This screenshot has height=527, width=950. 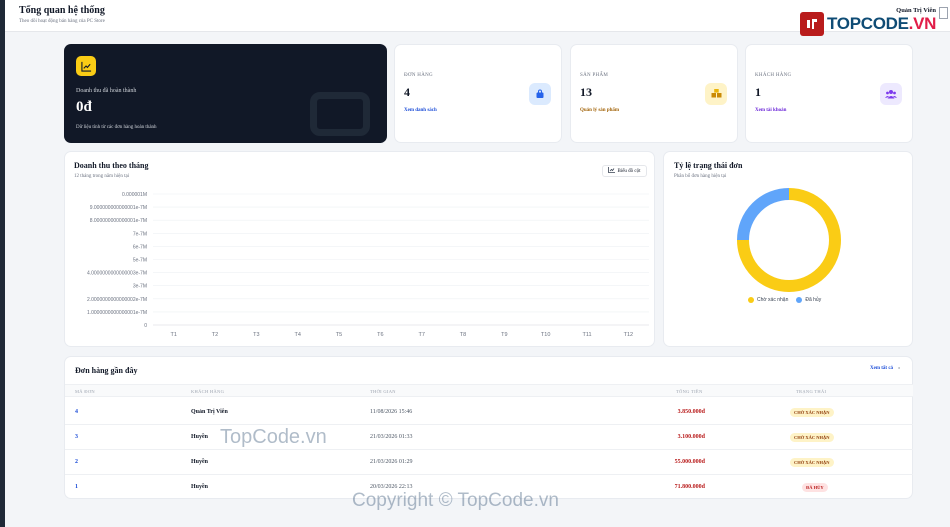 I want to click on donut-slice, so click(x=763, y=214).